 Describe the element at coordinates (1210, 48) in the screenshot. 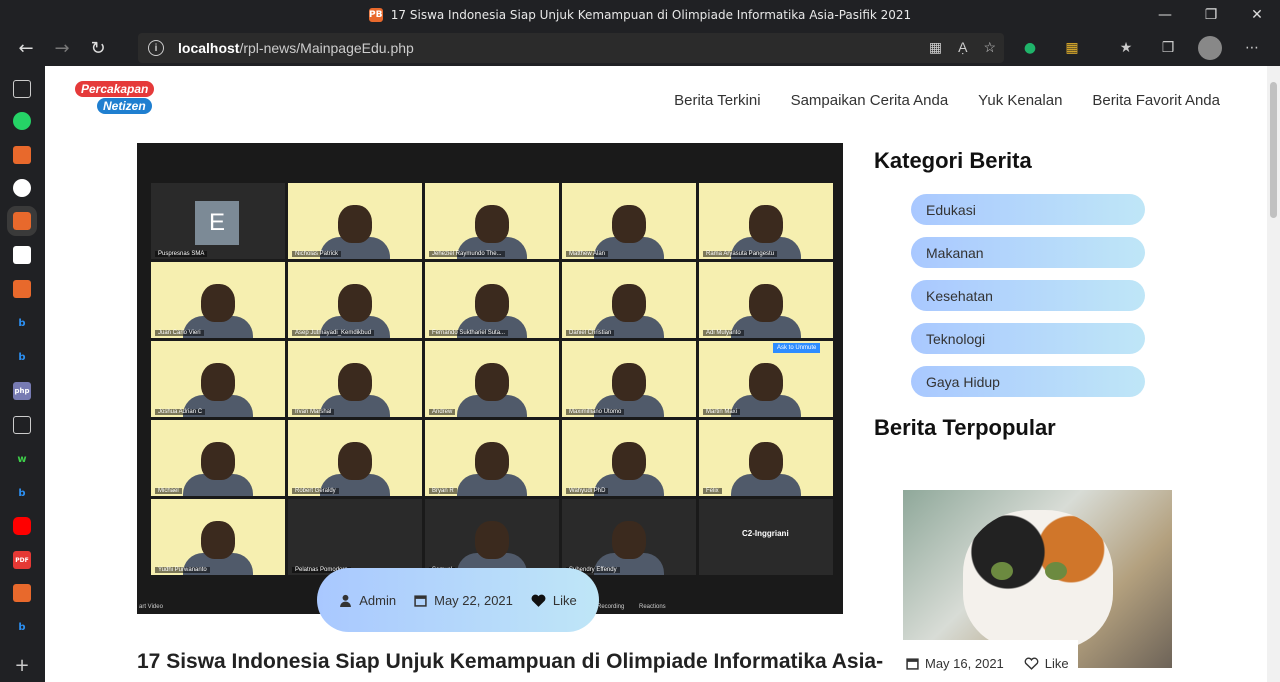

I see `profile-avatar` at that location.